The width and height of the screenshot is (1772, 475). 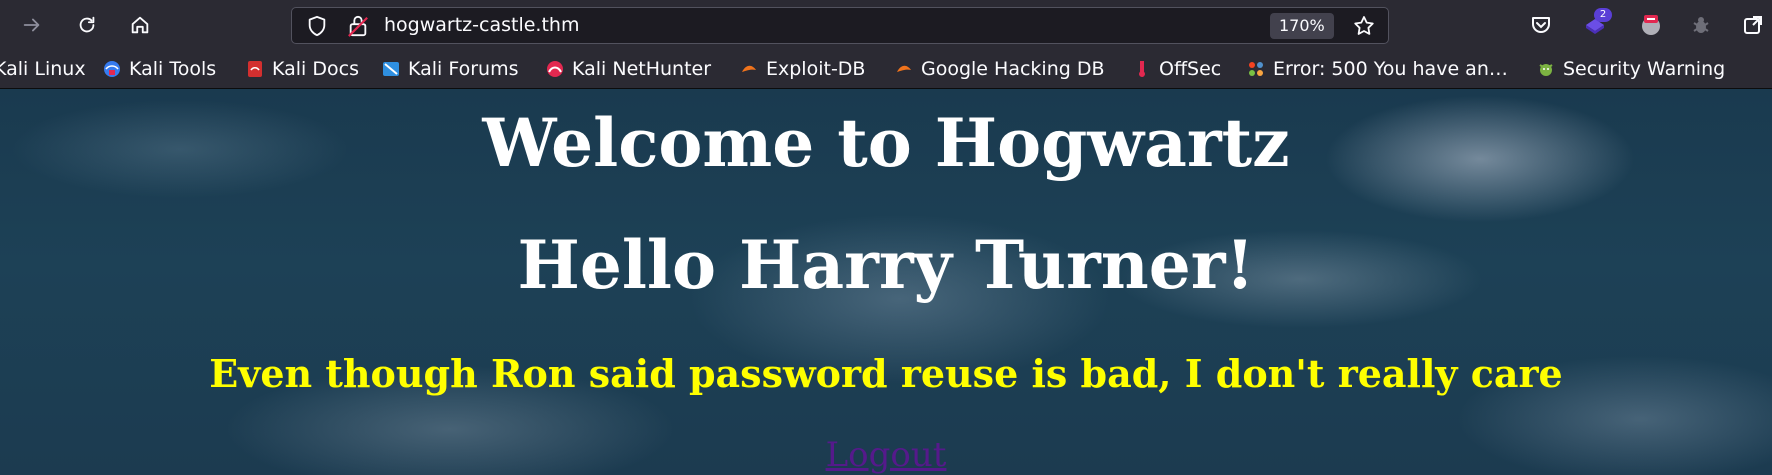 What do you see at coordinates (1603, 15) in the screenshot?
I see `extension-badge: 2` at bounding box center [1603, 15].